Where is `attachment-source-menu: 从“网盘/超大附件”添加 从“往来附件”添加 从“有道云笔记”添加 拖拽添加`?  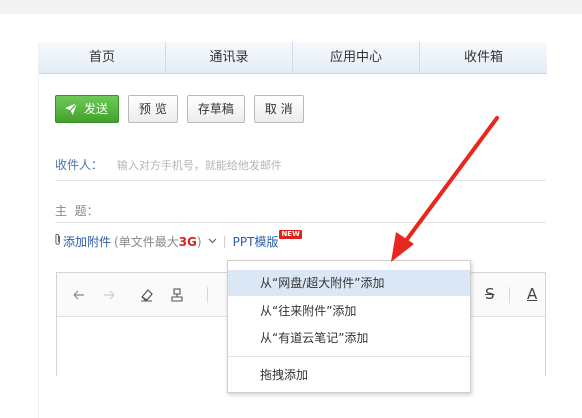 attachment-source-menu: 从“网盘/超大附件”添加 从“往来附件”添加 从“有道云笔记”添加 拖拽添加 is located at coordinates (349, 326).